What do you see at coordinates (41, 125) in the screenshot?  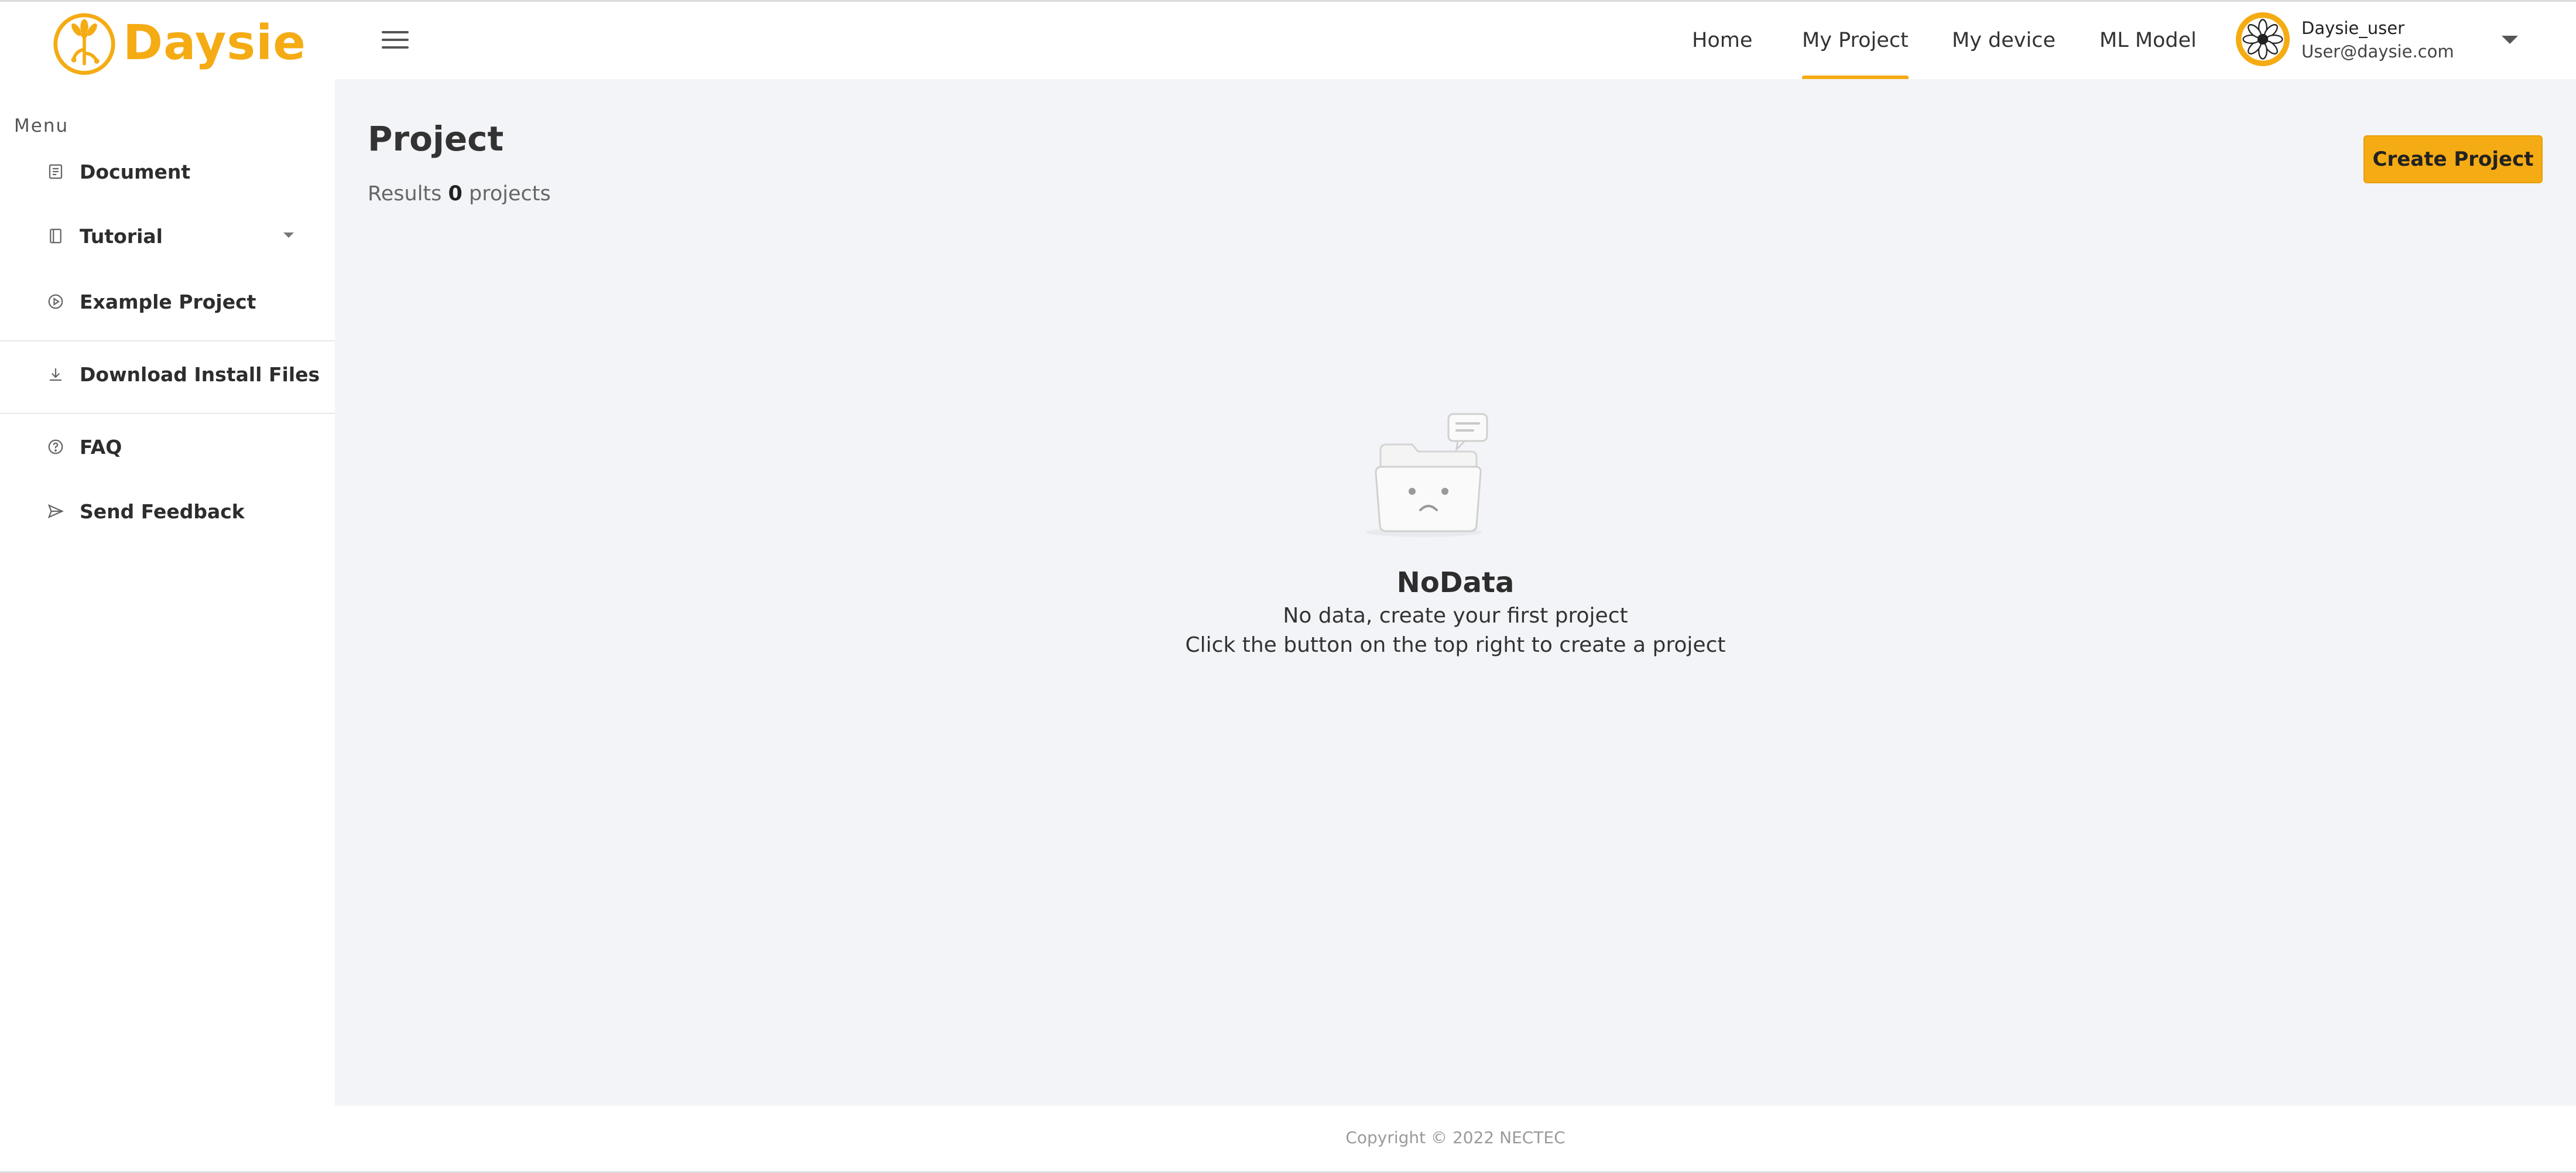 I see `menu-caption: Menu` at bounding box center [41, 125].